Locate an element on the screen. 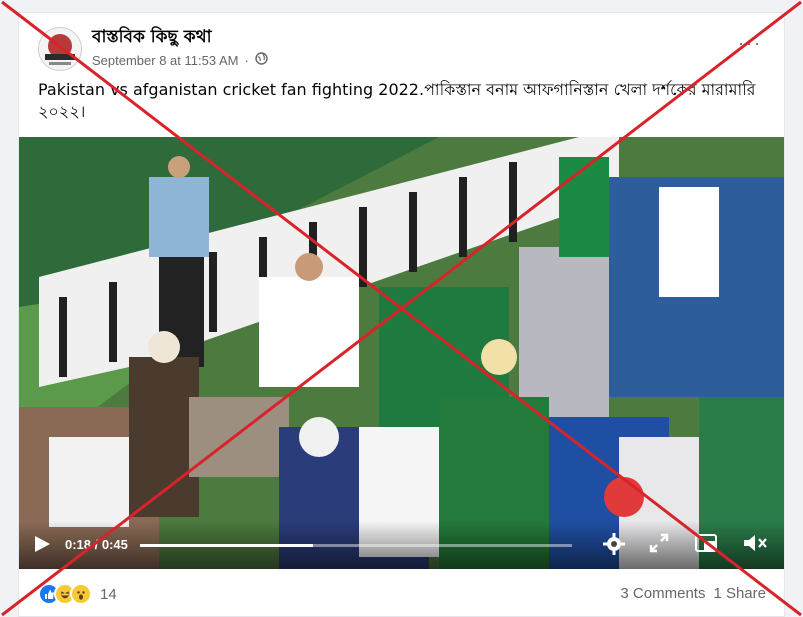 Image resolution: width=803 pixels, height=617 pixels. settings-icon is located at coordinates (614, 546).